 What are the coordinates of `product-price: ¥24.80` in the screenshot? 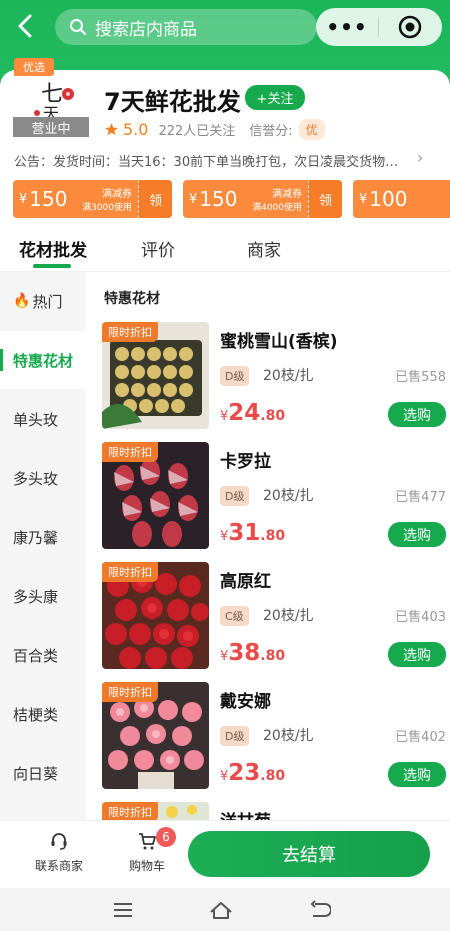 It's located at (253, 413).